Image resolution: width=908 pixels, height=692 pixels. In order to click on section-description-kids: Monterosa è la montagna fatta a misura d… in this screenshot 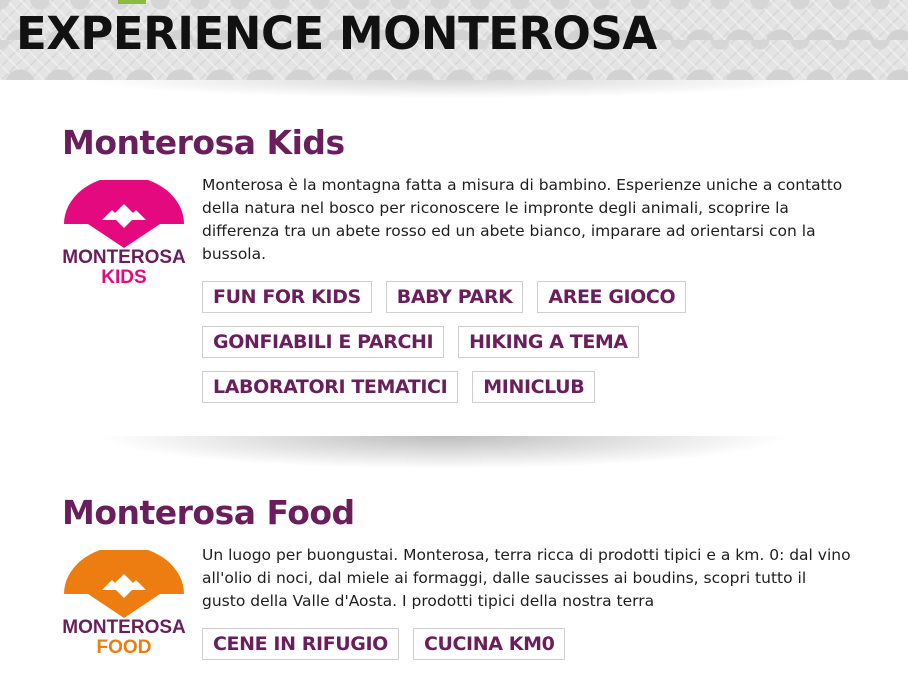, I will do `click(522, 219)`.